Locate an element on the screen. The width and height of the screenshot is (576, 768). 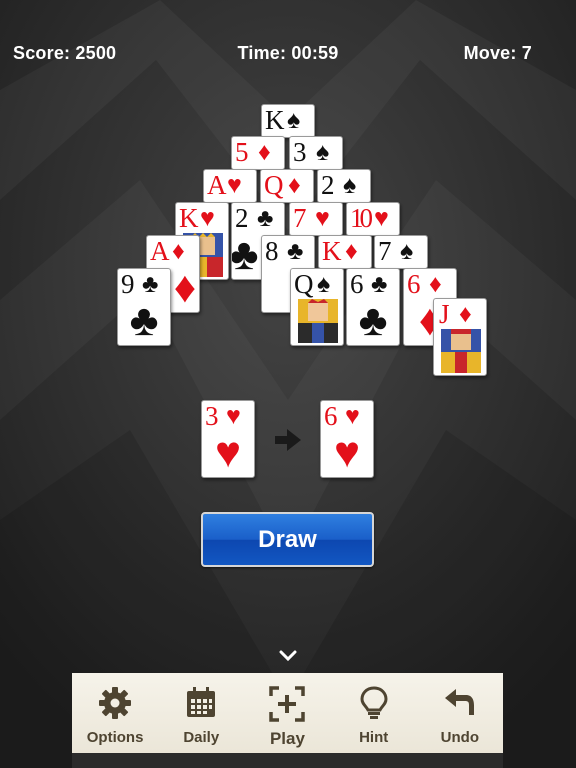
card-5-diamonds: 5 ♦ is located at coordinates (258, 153).